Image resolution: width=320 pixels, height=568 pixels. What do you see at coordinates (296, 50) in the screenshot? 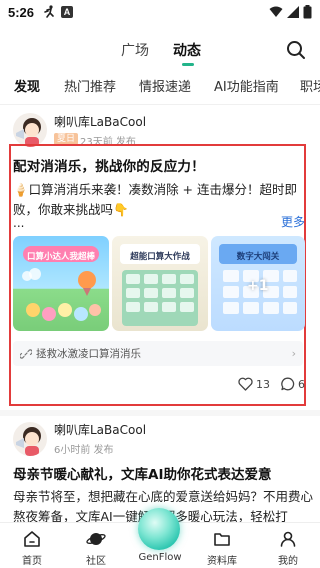
I see `search-icon` at bounding box center [296, 50].